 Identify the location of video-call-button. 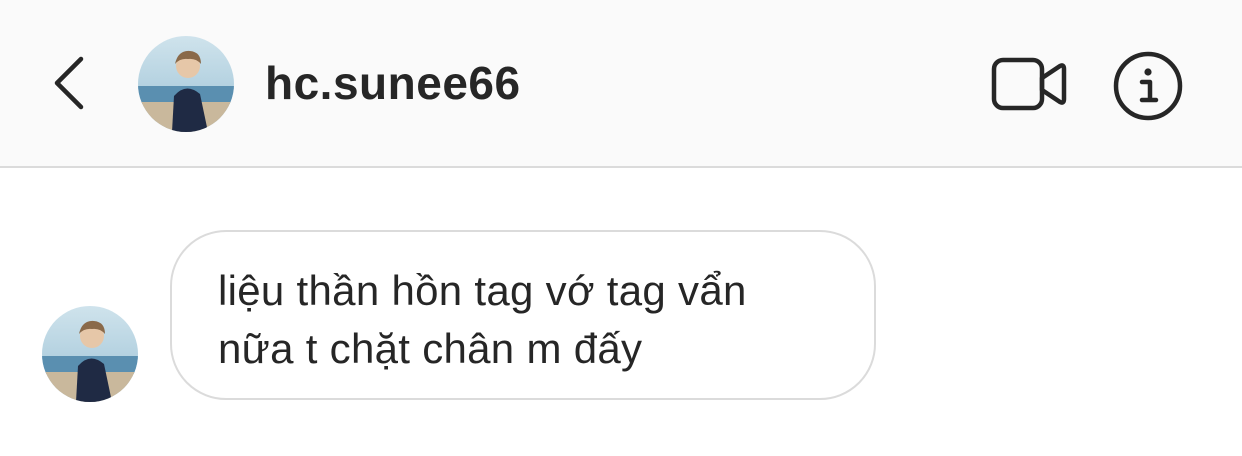
(1029, 84).